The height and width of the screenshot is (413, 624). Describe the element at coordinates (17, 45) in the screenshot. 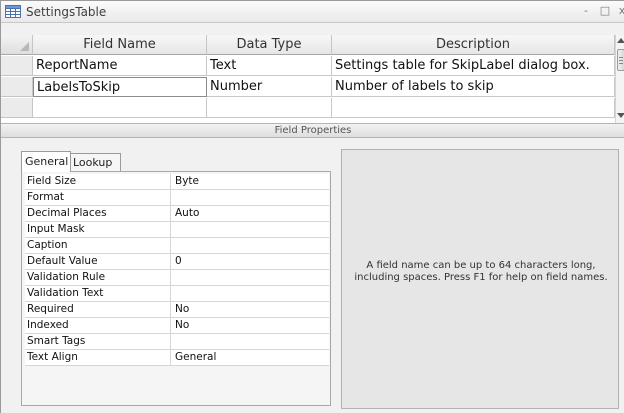

I see `select-all-corner` at that location.